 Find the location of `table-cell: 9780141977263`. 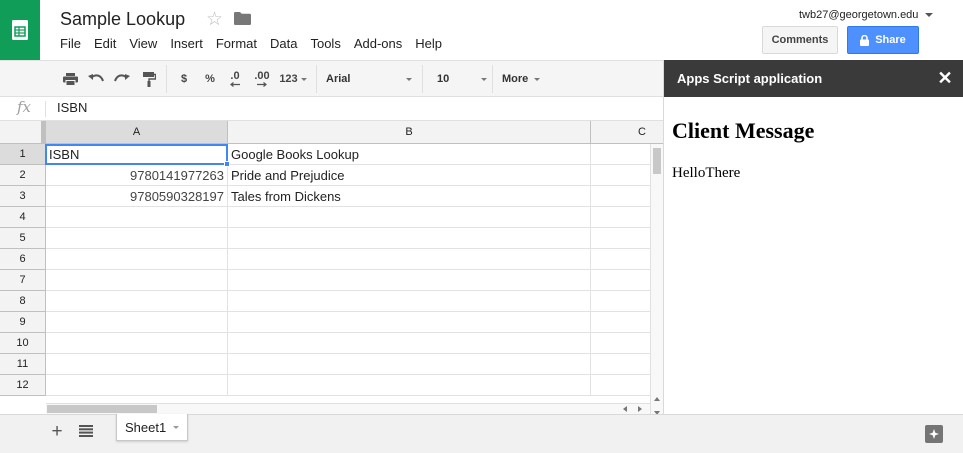

table-cell: 9780141977263 is located at coordinates (137, 175).